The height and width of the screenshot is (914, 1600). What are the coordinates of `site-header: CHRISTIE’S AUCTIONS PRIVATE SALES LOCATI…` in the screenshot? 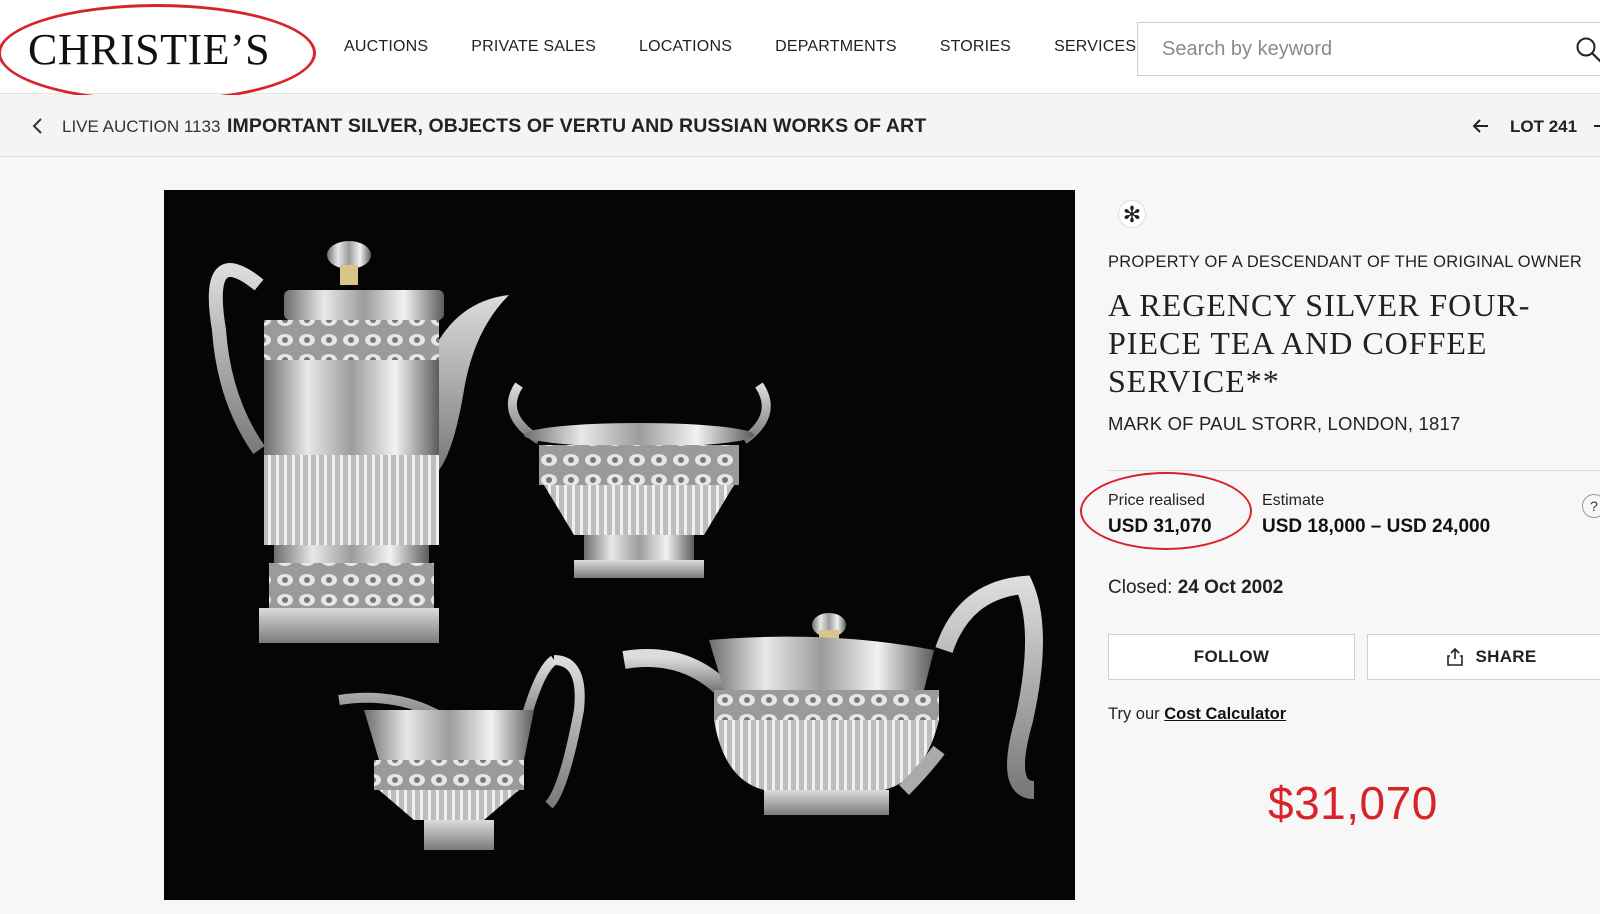 It's located at (800, 51).